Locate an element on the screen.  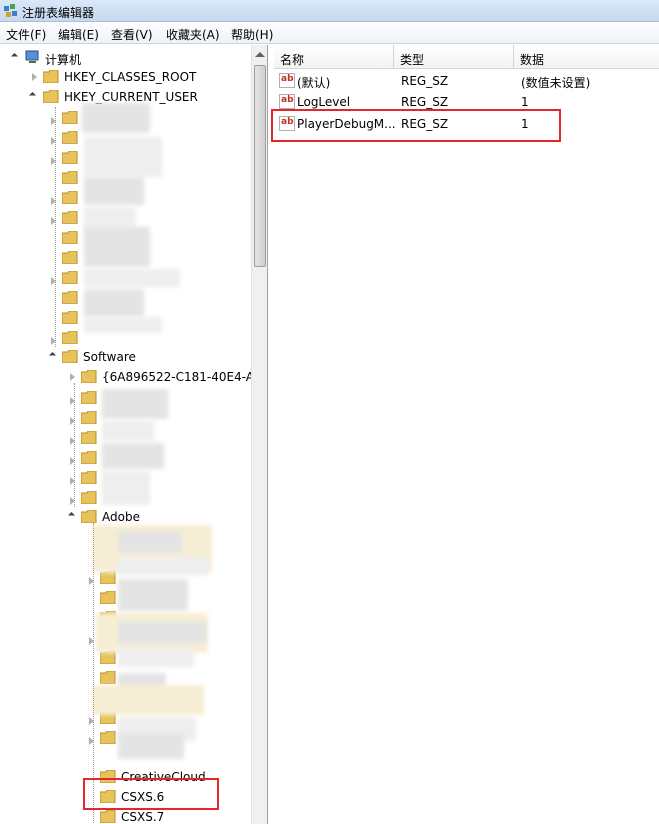
value-data: (数值未设置) is located at coordinates (556, 83).